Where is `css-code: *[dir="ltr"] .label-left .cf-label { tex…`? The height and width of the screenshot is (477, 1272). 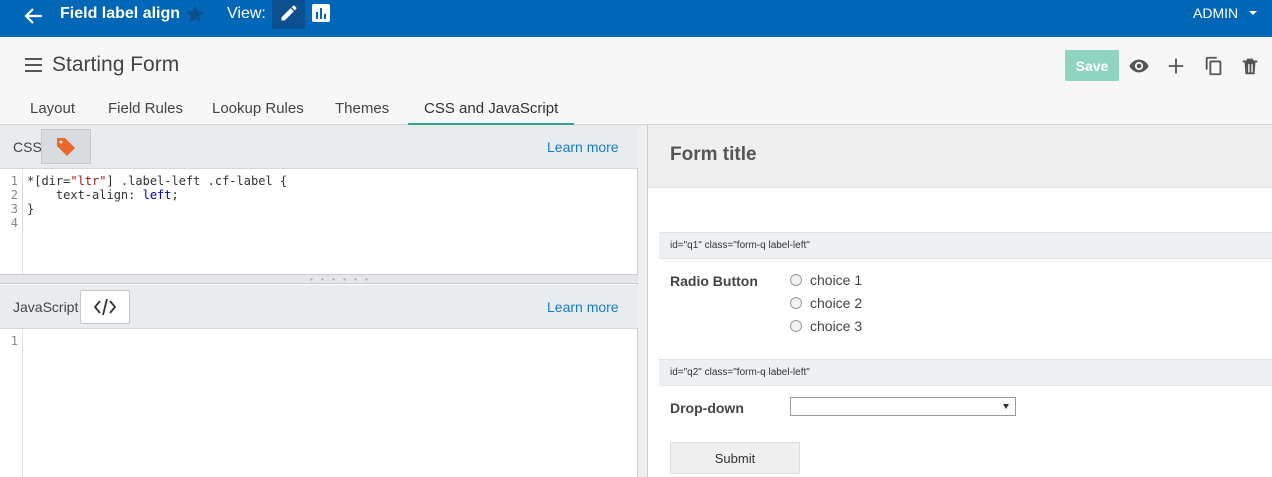
css-code: *[dir="ltr"] .label-left .cf-label { tex… is located at coordinates (157, 195).